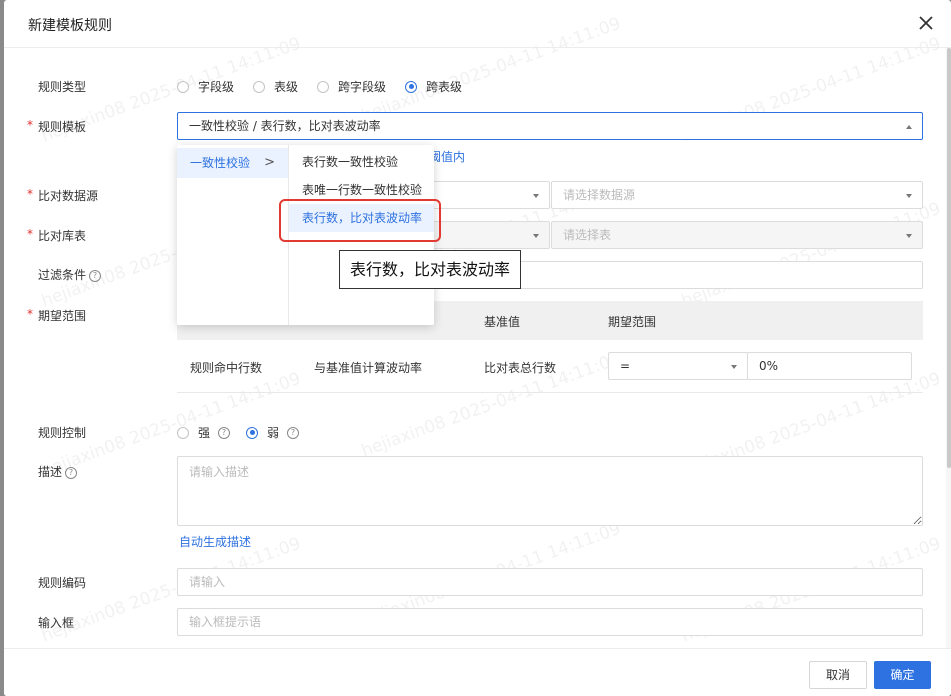 This screenshot has height=696, width=951. What do you see at coordinates (216, 87) in the screenshot?
I see `radio-label: 字段级` at bounding box center [216, 87].